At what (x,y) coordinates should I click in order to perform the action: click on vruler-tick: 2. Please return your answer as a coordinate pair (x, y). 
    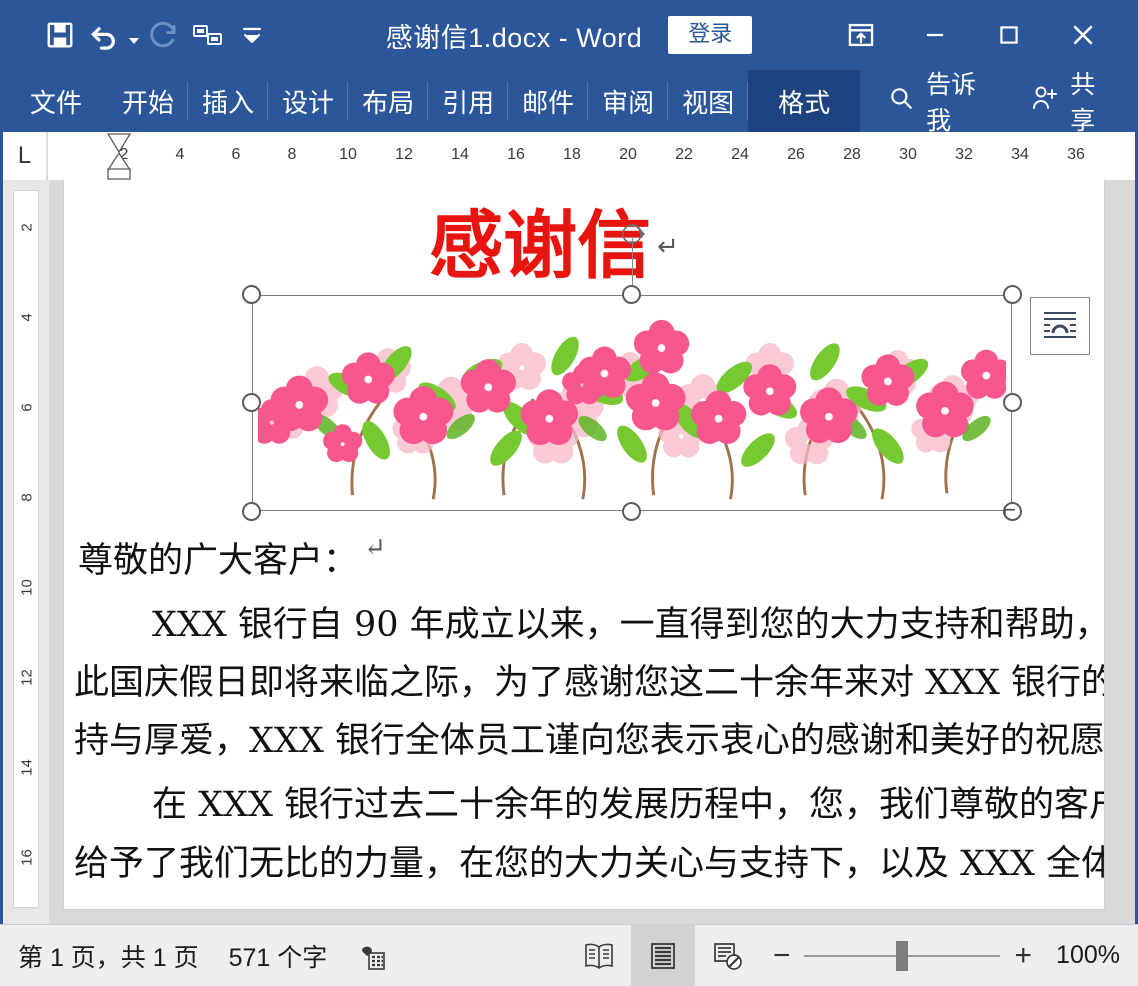
    Looking at the image, I should click on (27, 227).